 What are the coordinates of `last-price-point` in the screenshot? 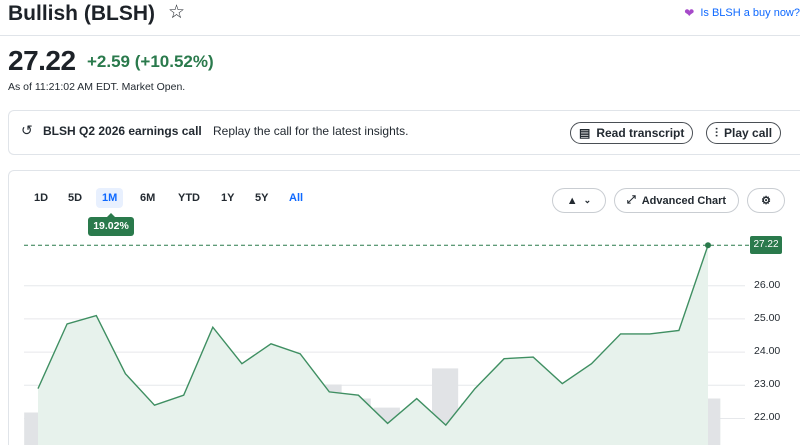 It's located at (708, 245).